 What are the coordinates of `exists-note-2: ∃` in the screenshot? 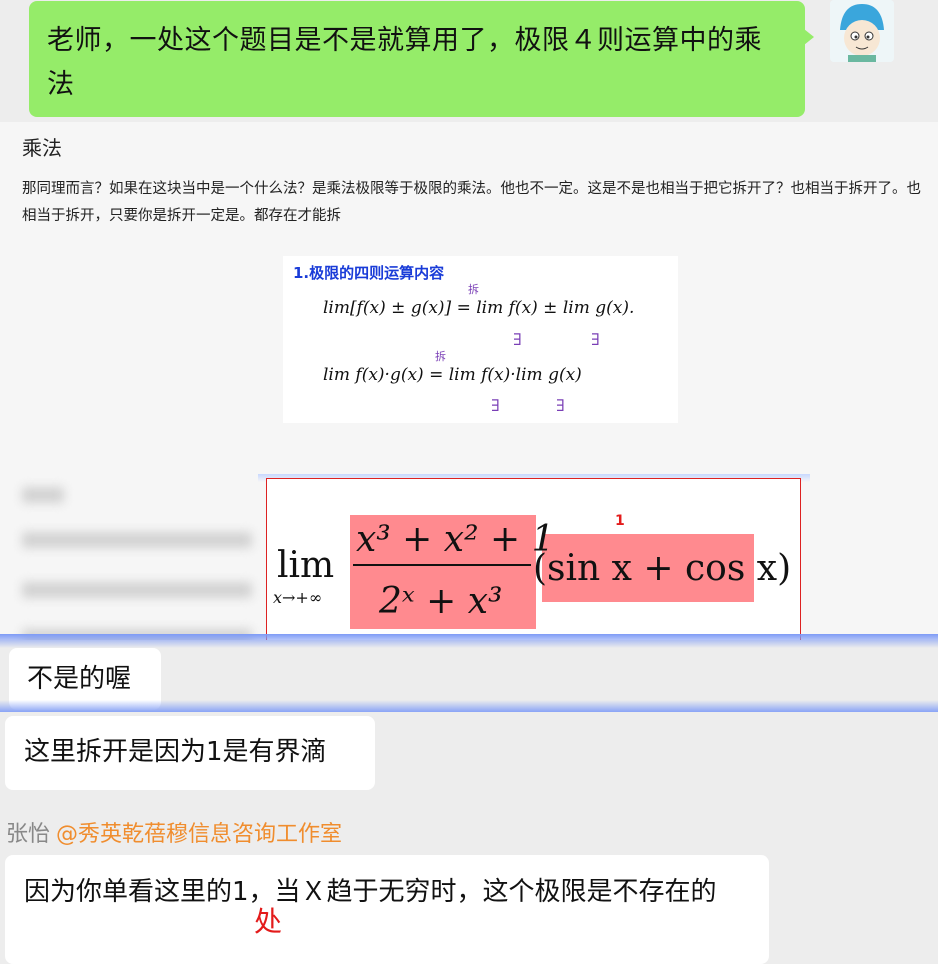 It's located at (595, 339).